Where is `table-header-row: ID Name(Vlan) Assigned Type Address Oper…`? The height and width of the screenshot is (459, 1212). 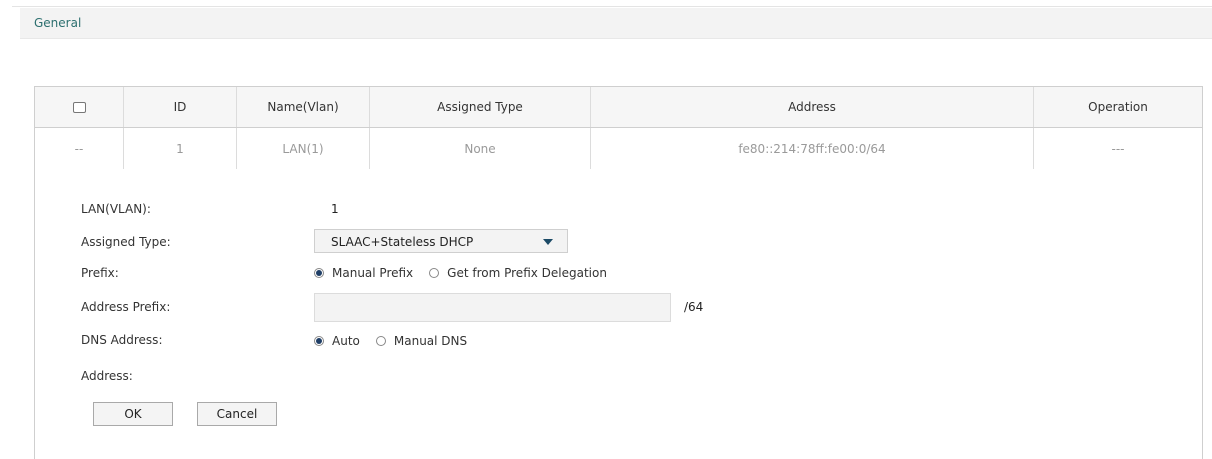
table-header-row: ID Name(Vlan) Assigned Type Address Oper… is located at coordinates (618, 107).